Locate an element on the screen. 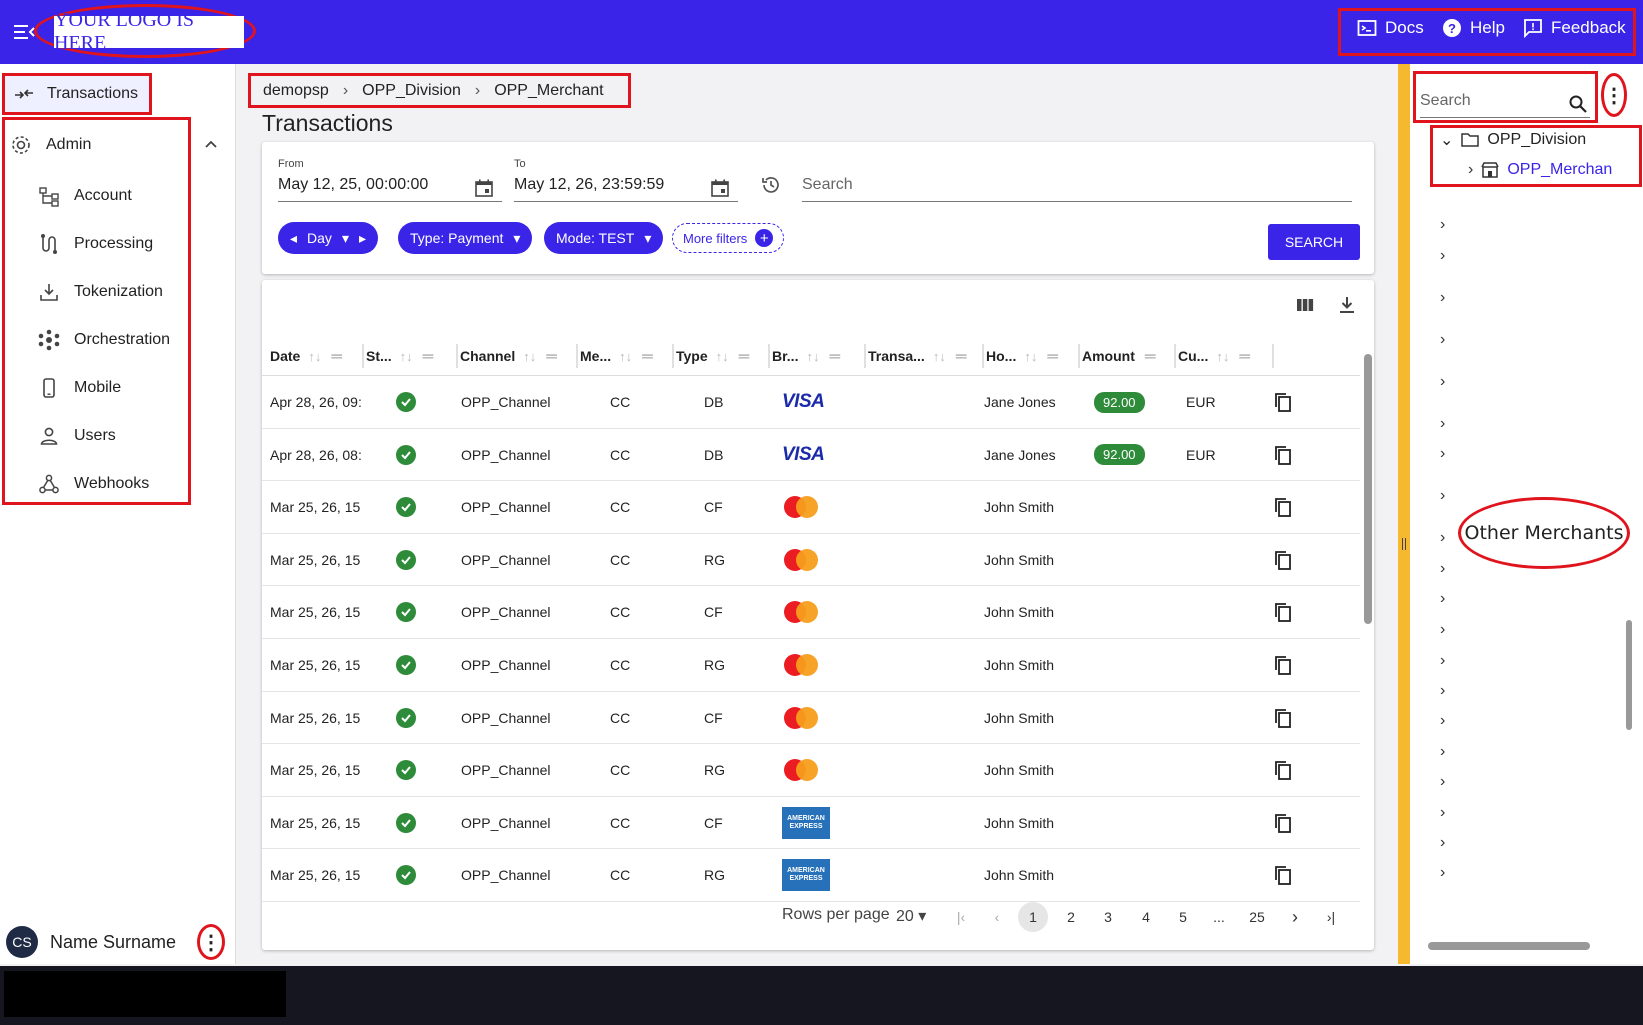 The width and height of the screenshot is (1643, 1025). page-button-5: 5 is located at coordinates (1183, 917).